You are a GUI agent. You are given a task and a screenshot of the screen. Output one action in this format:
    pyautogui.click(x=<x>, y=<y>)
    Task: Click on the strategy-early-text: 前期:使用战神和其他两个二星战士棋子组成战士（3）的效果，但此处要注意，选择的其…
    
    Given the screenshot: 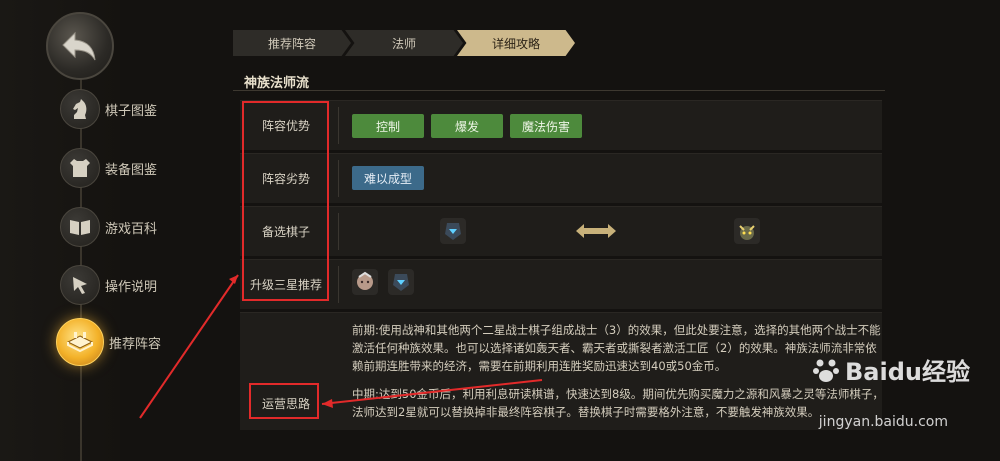 What is the action you would take?
    pyautogui.click(x=616, y=348)
    